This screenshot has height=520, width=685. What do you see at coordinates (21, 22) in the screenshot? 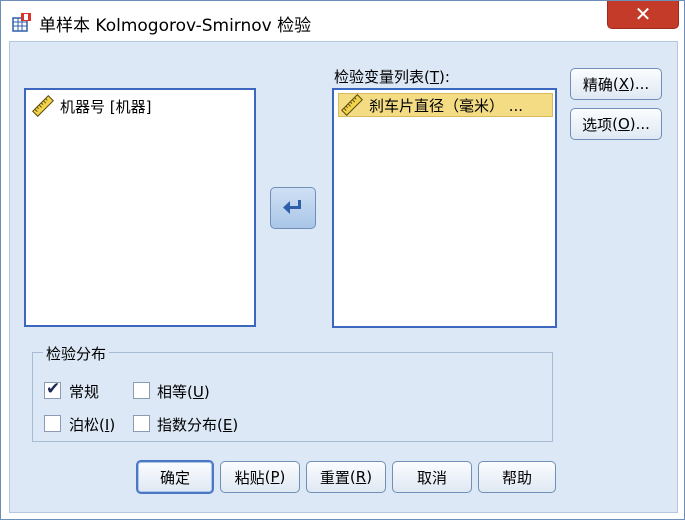
I see `spss-app-icon` at bounding box center [21, 22].